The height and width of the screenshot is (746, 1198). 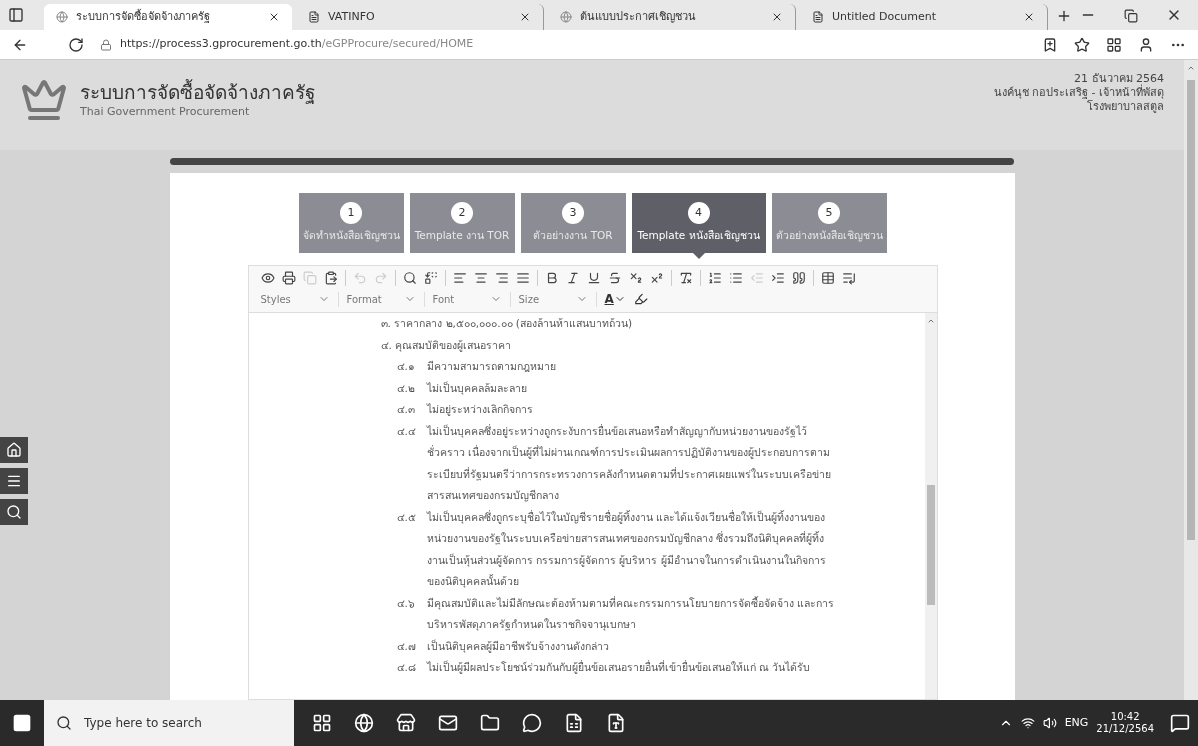 I want to click on paragraph: มีคุณสมบัติและไม่มีลักษณะต้องห้ามตามที่คณะกรรมการนโยบายการจัดซื้อจัดจ้าง และการบริหารพัสดุภาครัฐกำหนดในราชกิจจานุเบกษา, so click(x=630, y=614).